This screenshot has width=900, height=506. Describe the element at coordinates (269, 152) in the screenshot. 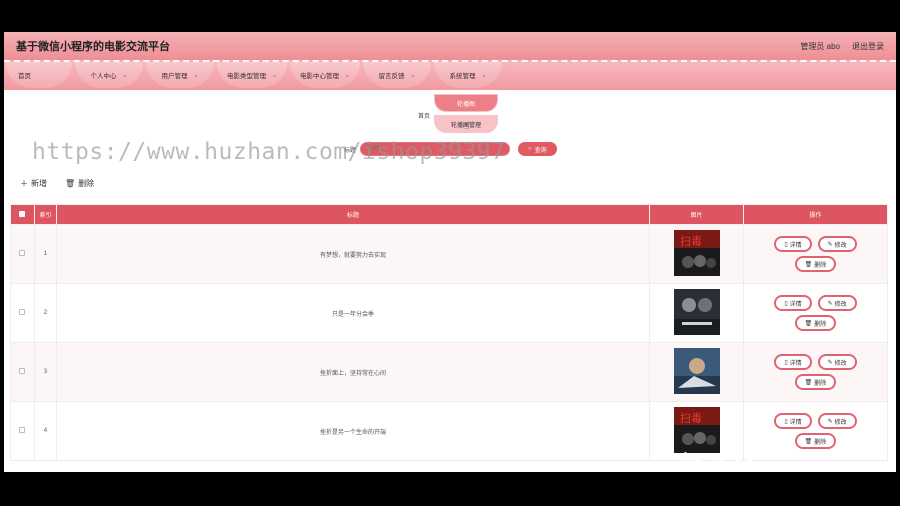

I see `watermark-text: https://www.huzhan.com/ishop39397` at that location.